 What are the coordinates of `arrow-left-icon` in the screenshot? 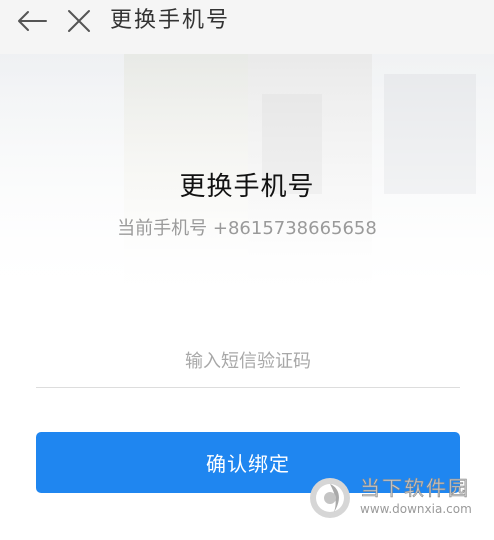 It's located at (32, 21).